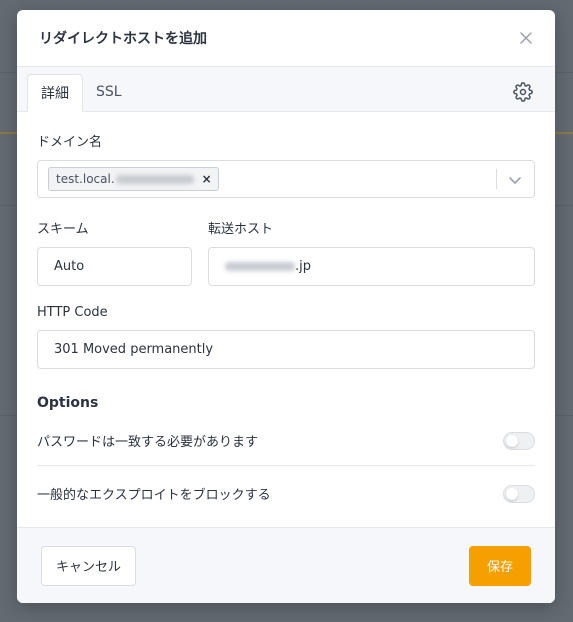  What do you see at coordinates (526, 38) in the screenshot?
I see `close-icon` at bounding box center [526, 38].